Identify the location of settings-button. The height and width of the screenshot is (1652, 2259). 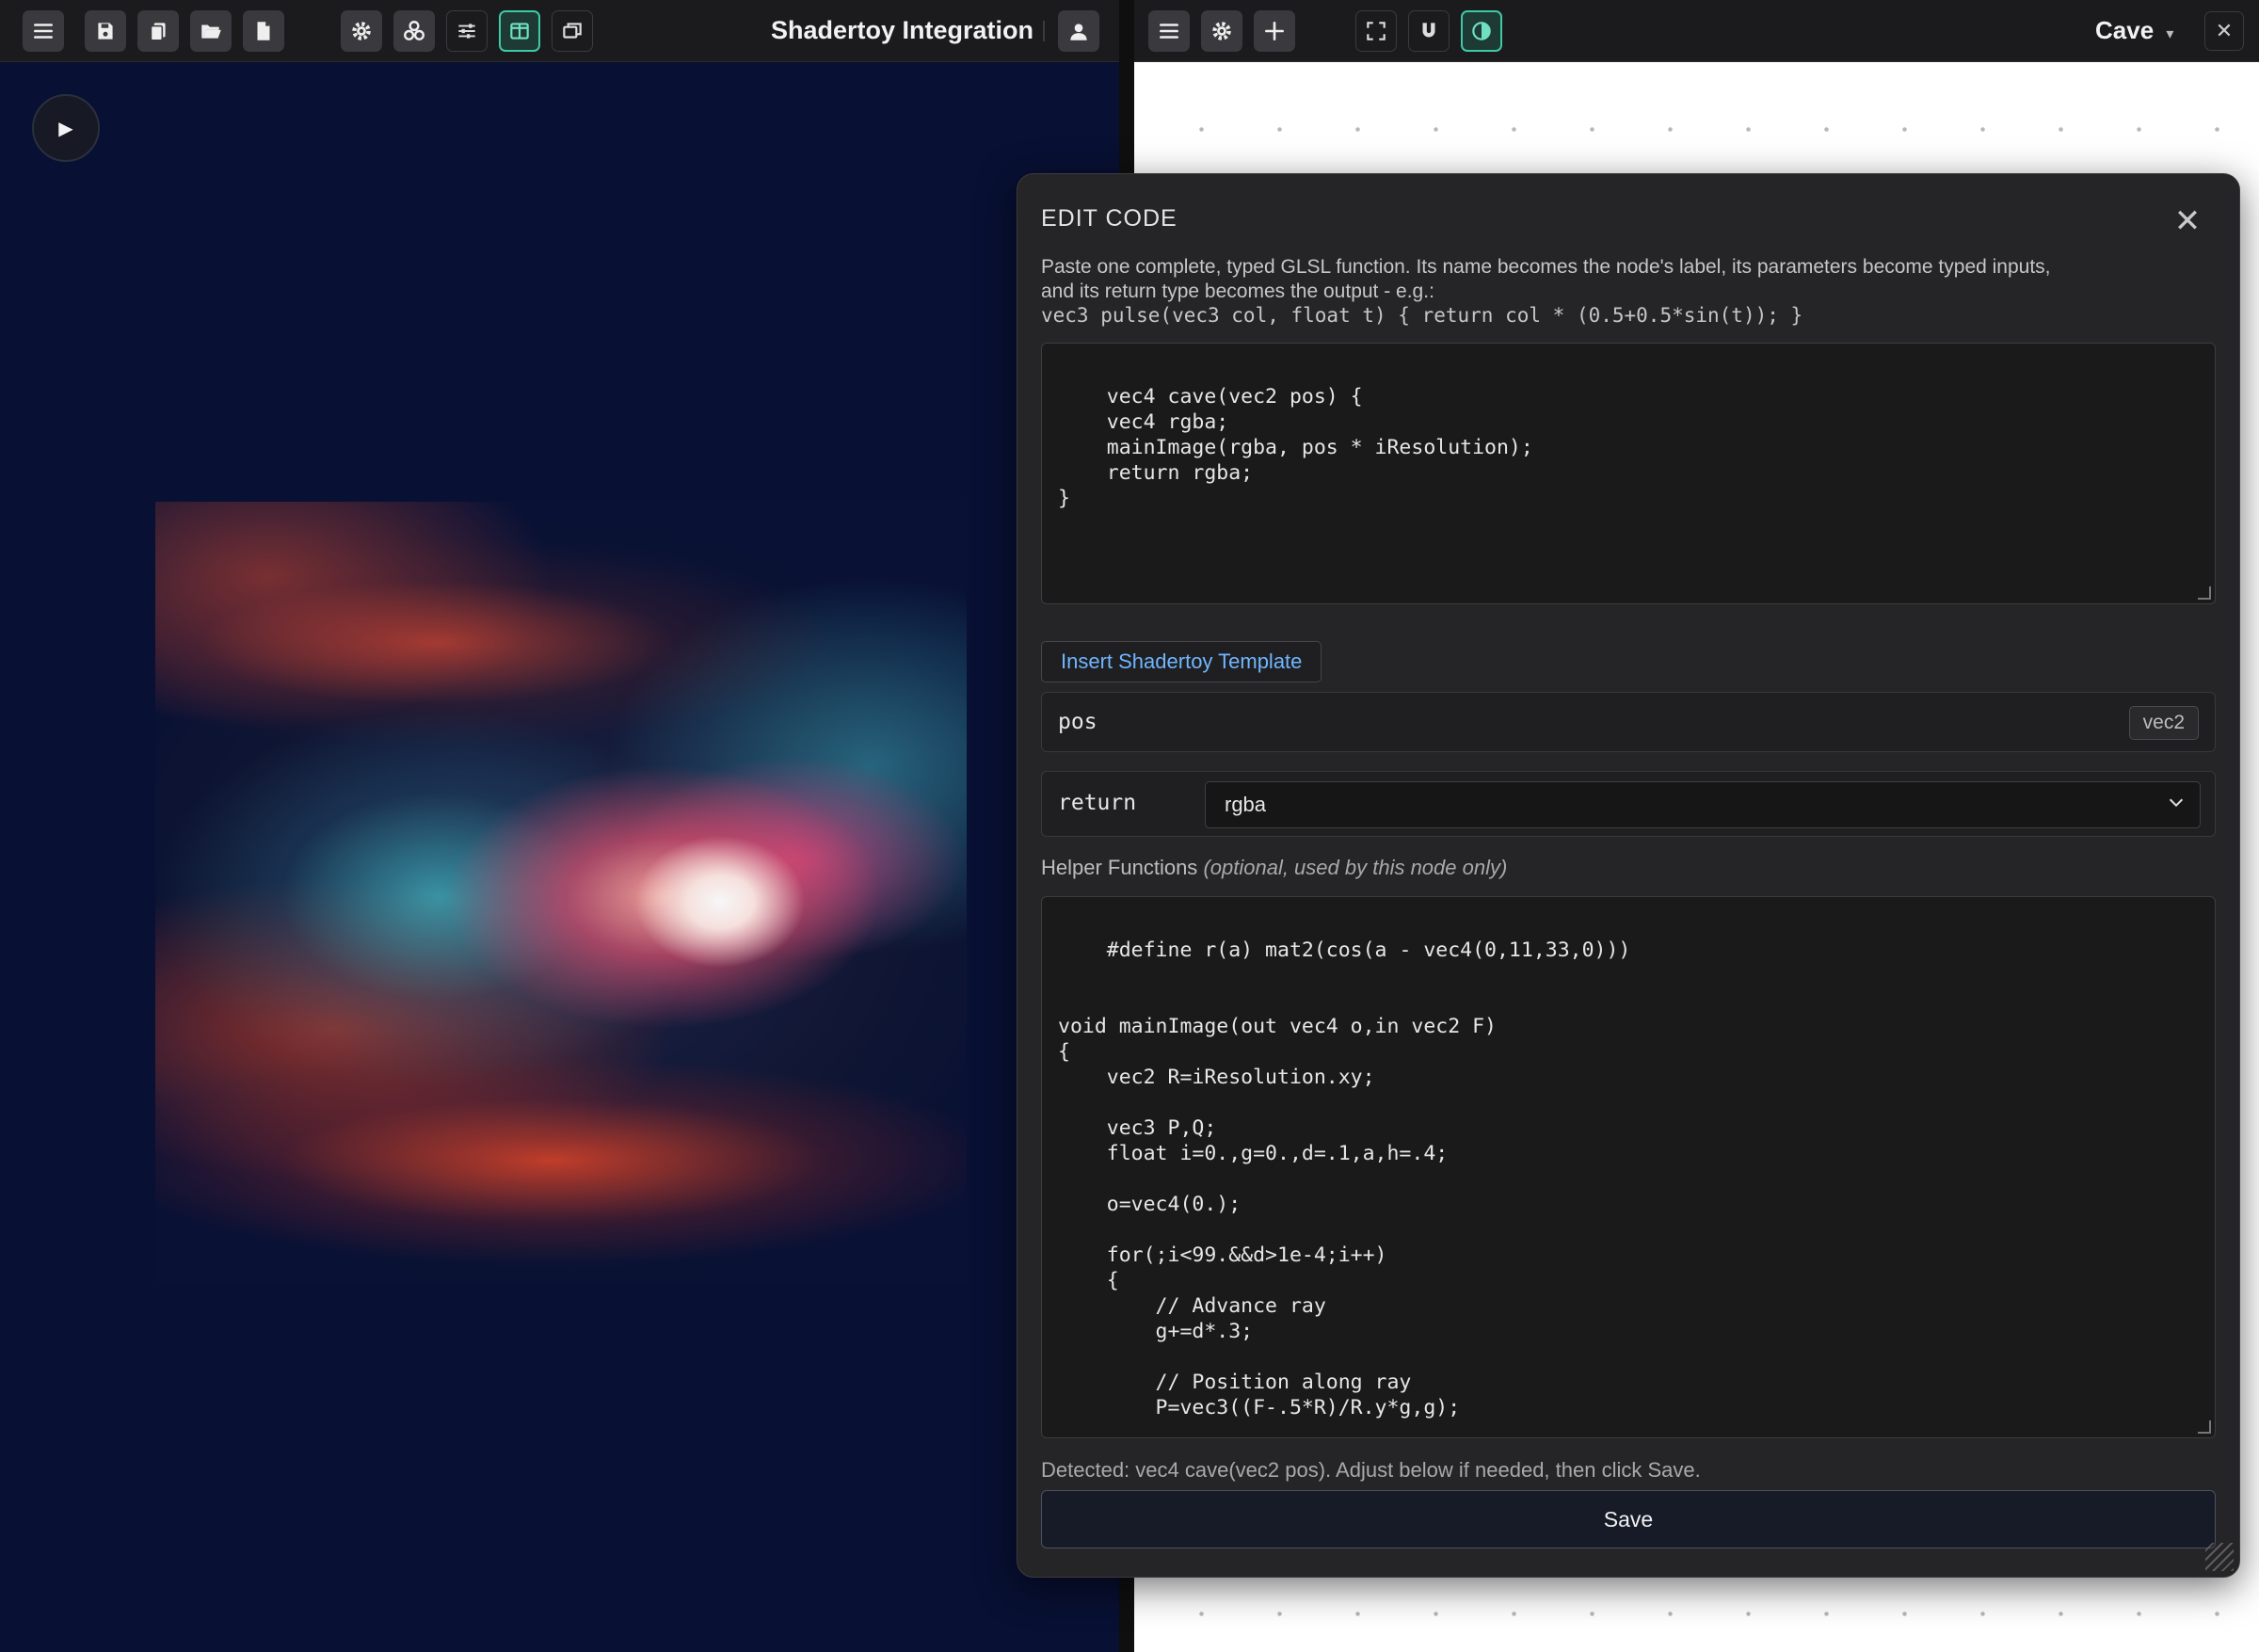
(361, 31).